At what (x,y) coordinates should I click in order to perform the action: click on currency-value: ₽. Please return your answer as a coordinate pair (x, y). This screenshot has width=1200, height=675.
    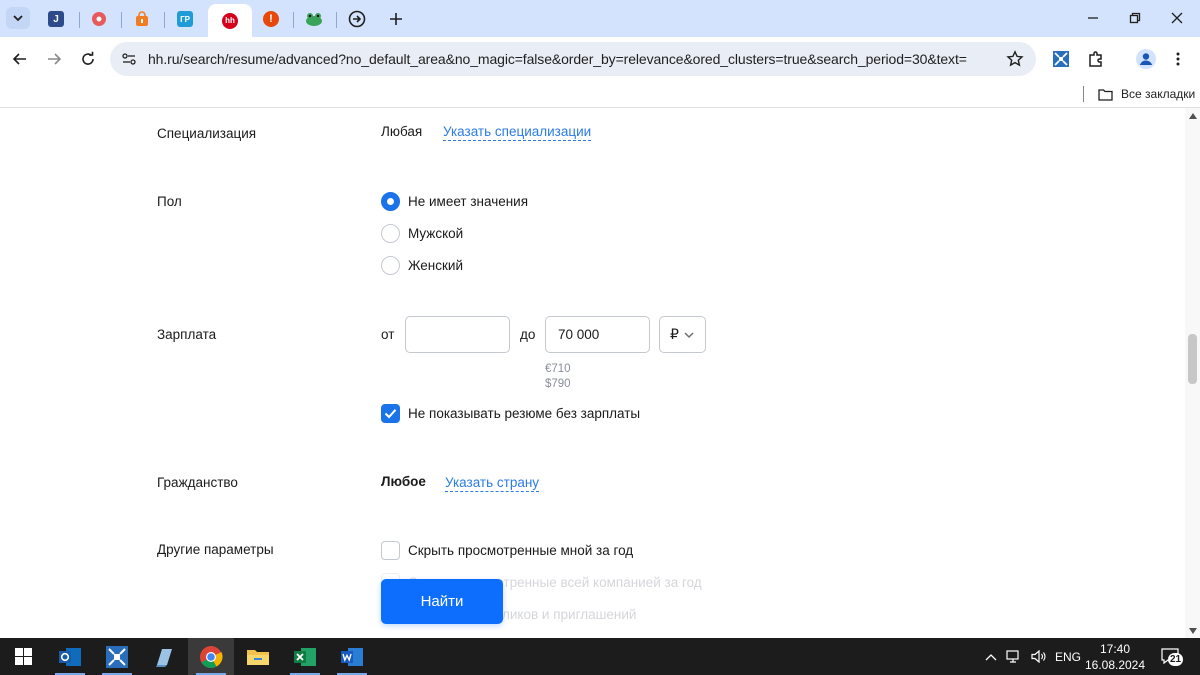
    Looking at the image, I should click on (674, 334).